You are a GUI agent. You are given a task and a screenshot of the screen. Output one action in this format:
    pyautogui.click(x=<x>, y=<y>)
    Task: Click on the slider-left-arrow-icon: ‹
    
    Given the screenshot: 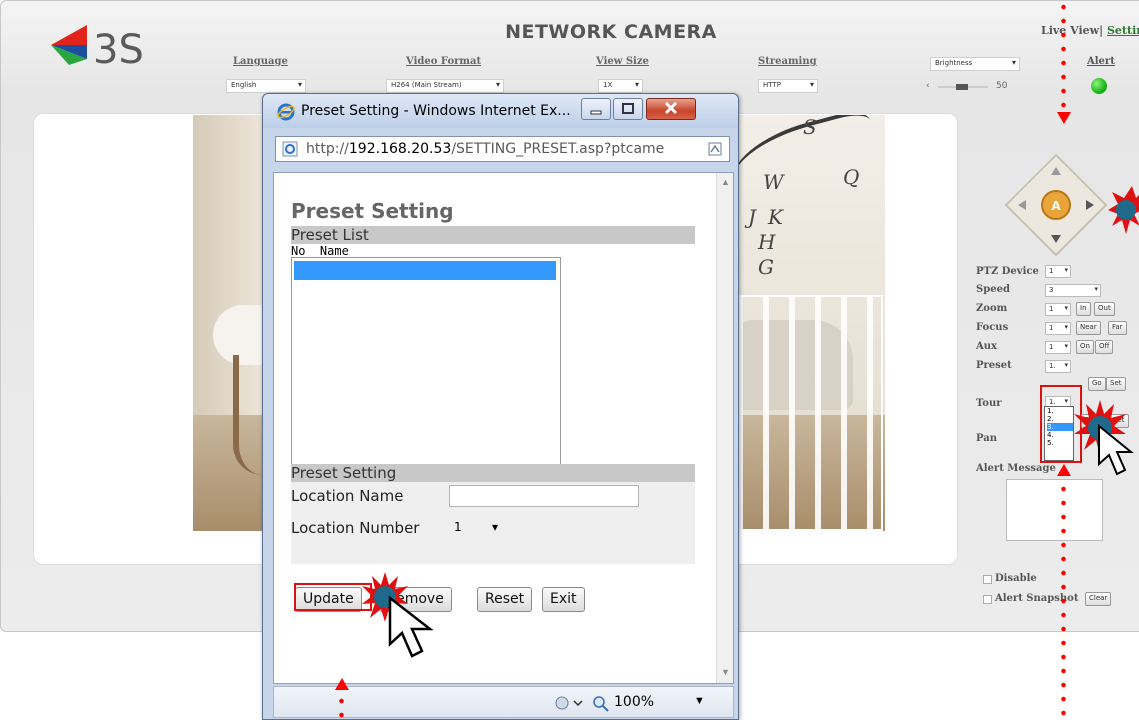 What is the action you would take?
    pyautogui.click(x=928, y=86)
    